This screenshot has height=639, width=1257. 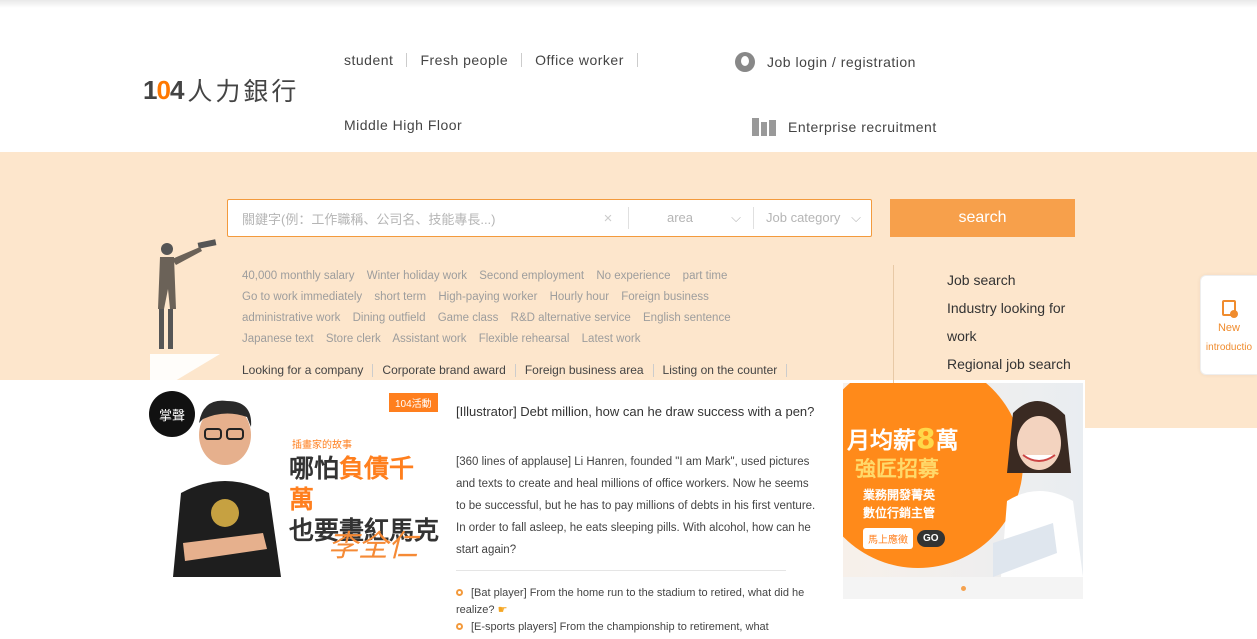 What do you see at coordinates (947, 441) in the screenshot?
I see `ad-headline-c: 萬` at bounding box center [947, 441].